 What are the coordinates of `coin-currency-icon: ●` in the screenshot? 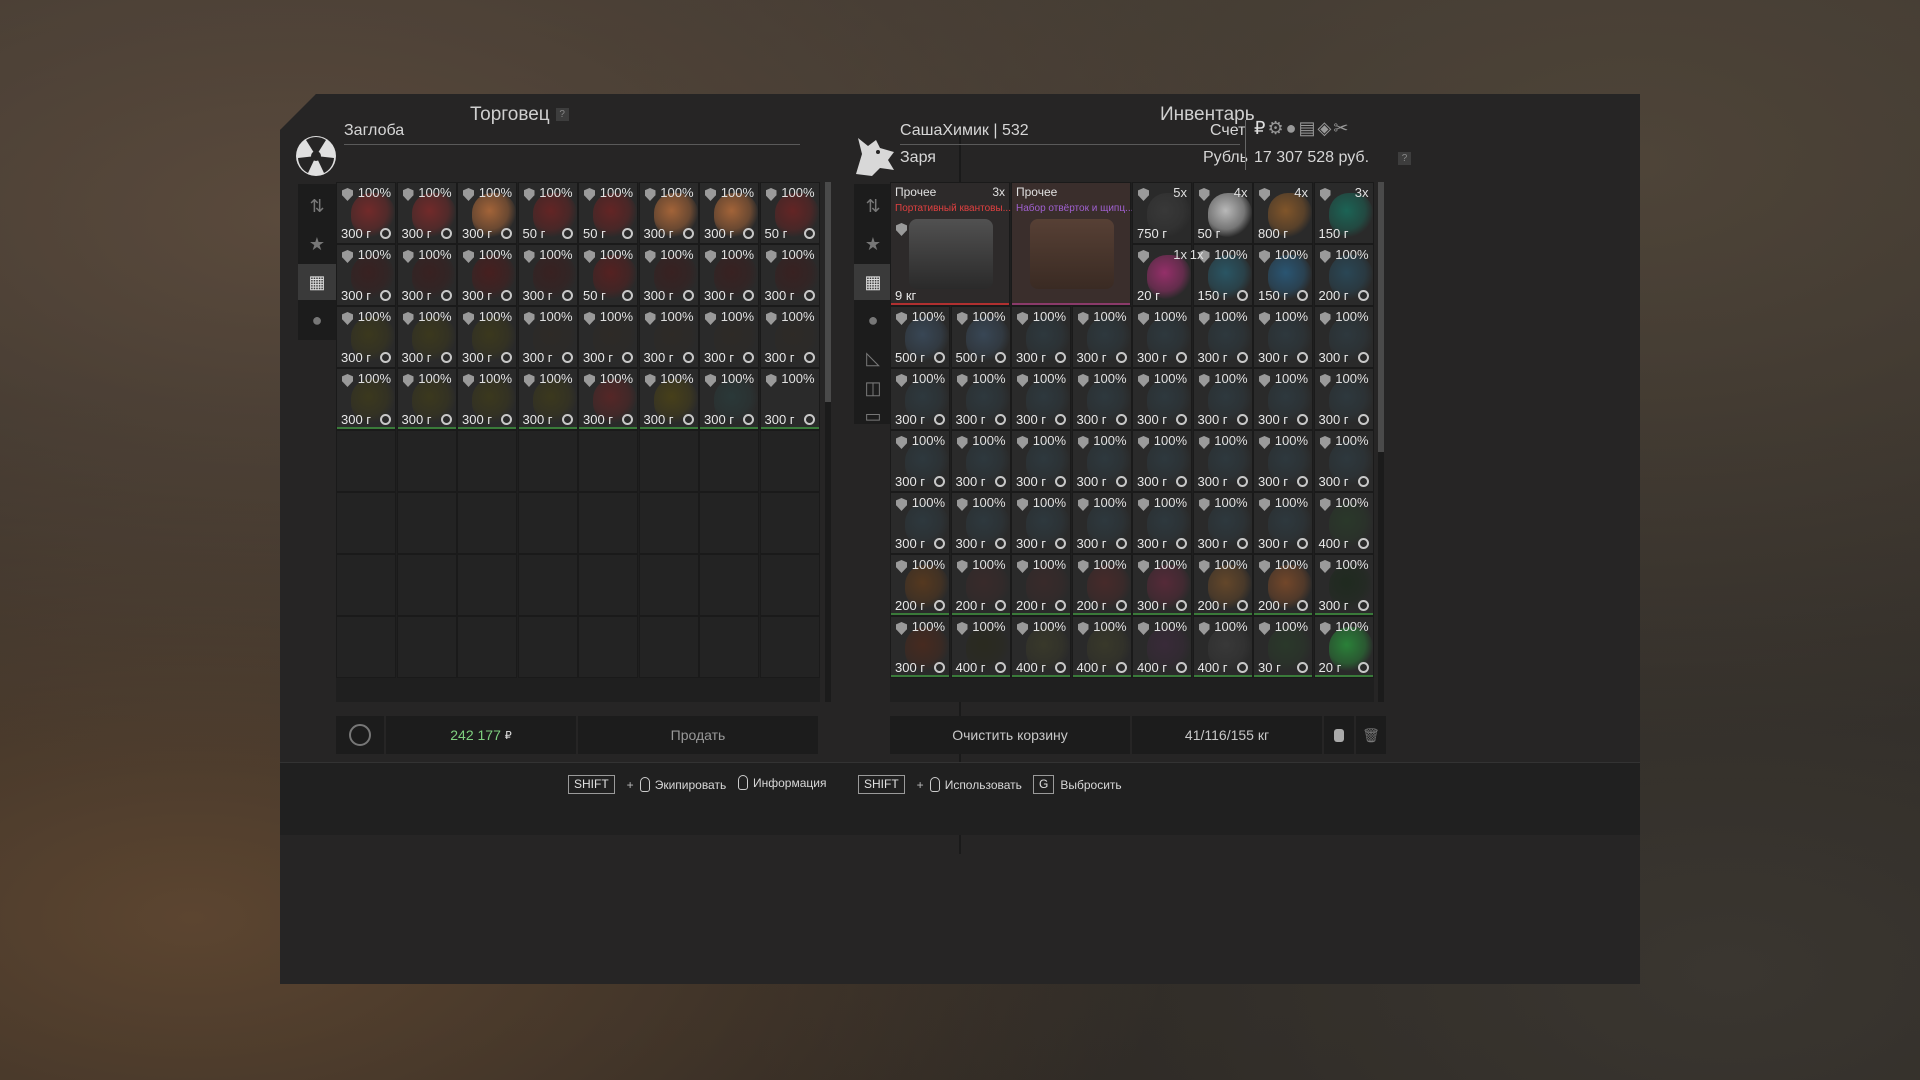 It's located at (1292, 128).